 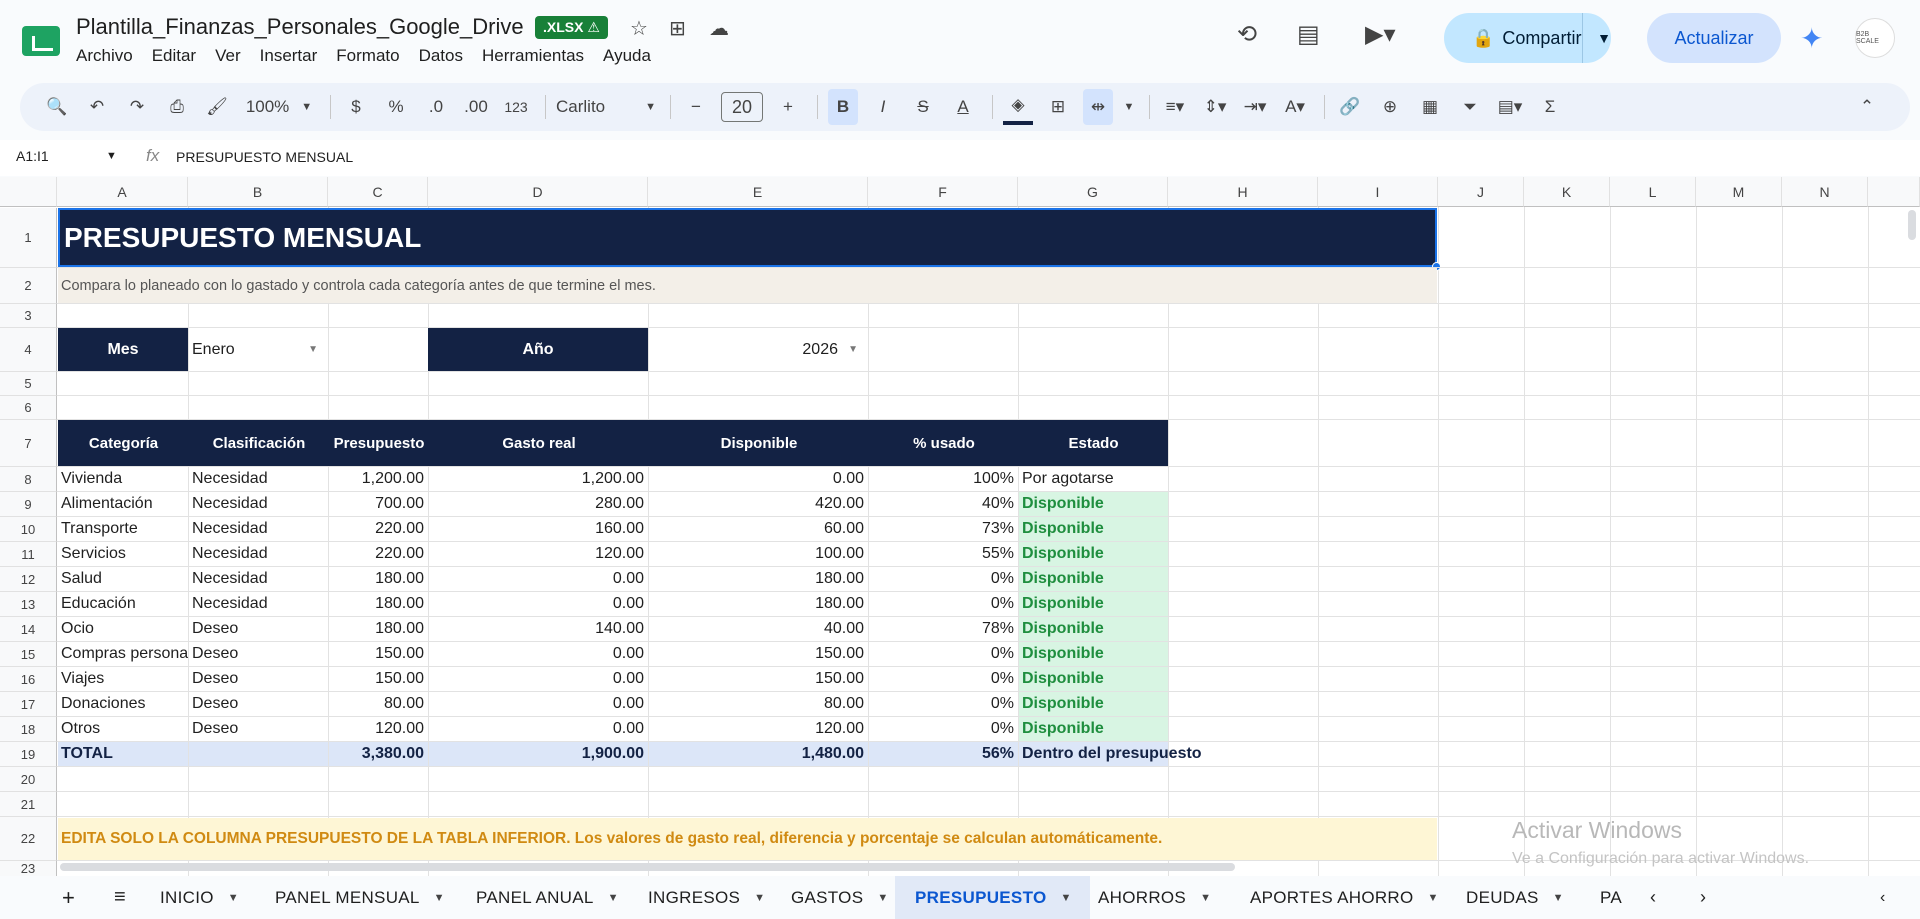 What do you see at coordinates (28, 384) in the screenshot?
I see `row-header-5: 5` at bounding box center [28, 384].